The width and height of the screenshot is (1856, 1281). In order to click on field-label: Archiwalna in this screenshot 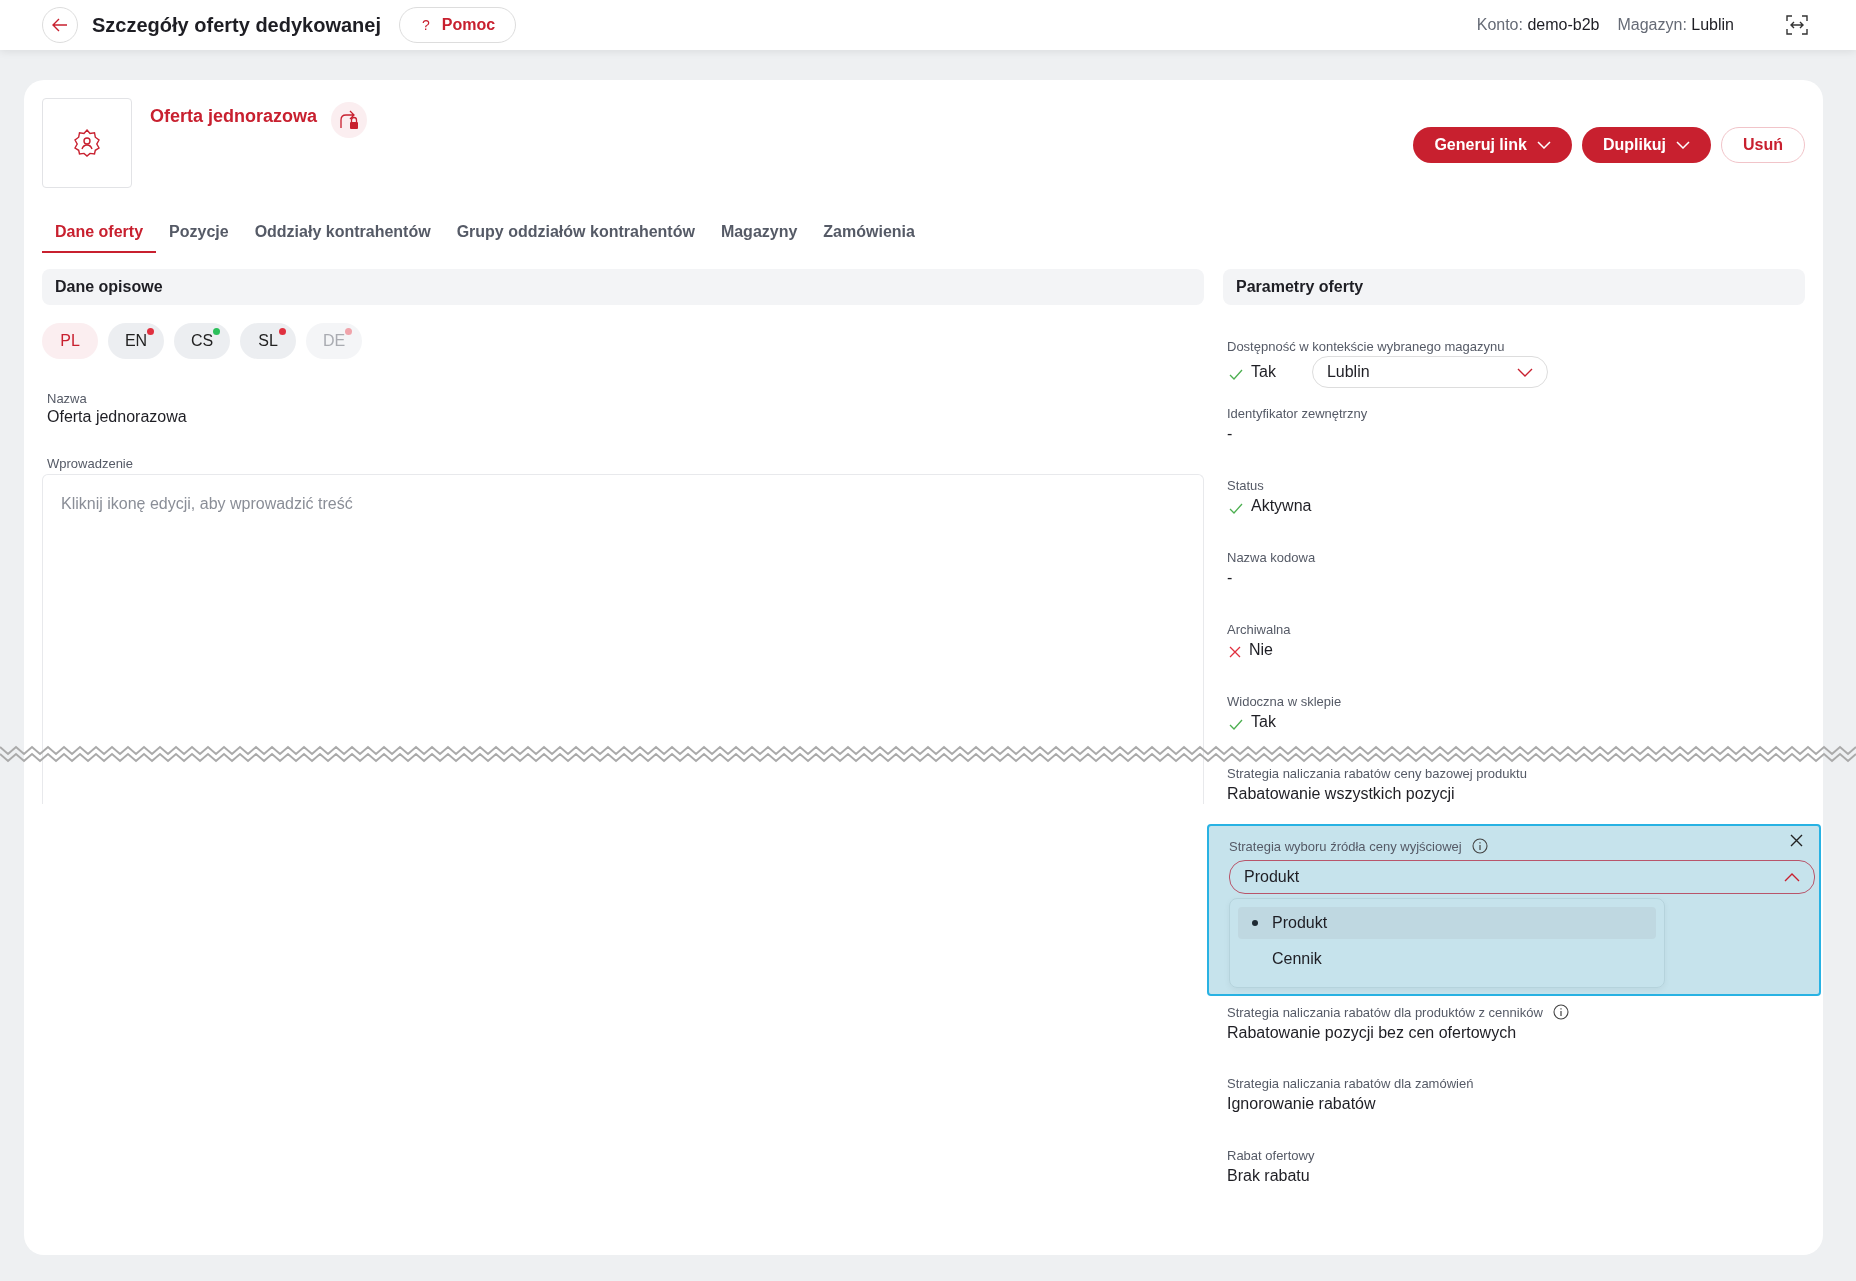, I will do `click(1259, 629)`.